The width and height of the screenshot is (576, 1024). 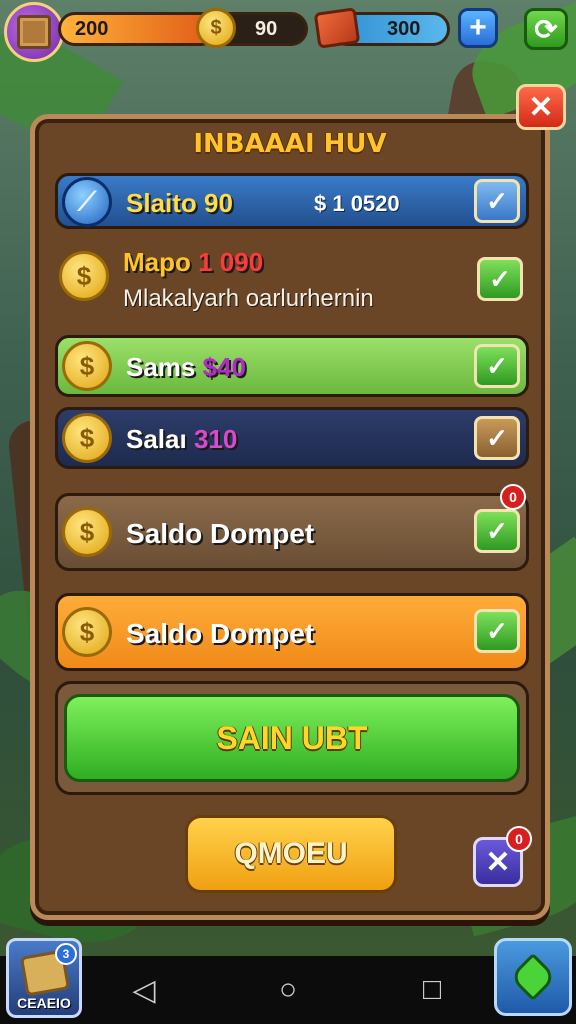 I want to click on plus-icon: +, so click(x=478, y=27).